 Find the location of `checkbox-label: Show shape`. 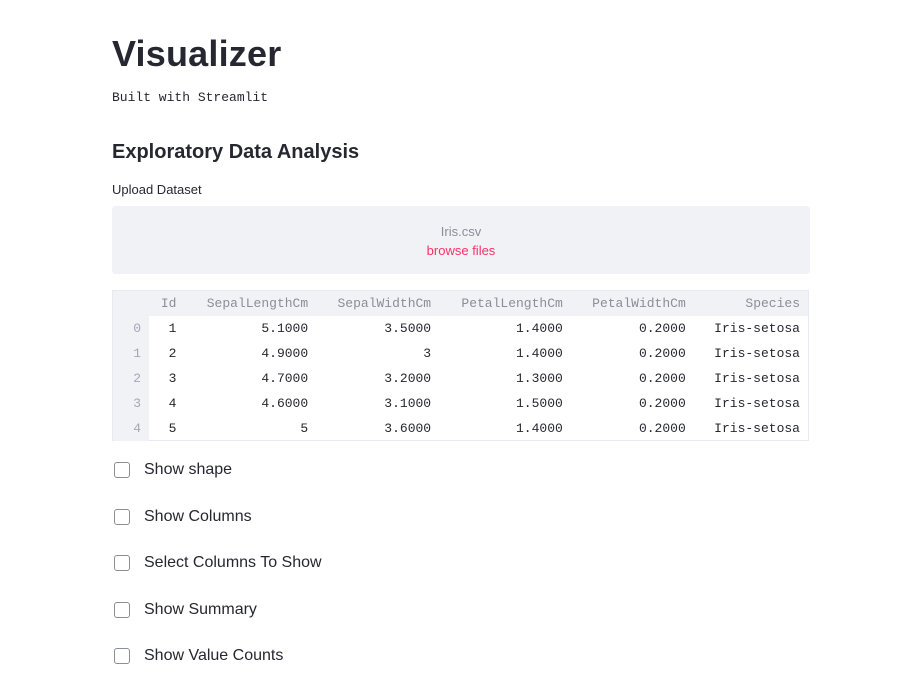

checkbox-label: Show shape is located at coordinates (188, 469).